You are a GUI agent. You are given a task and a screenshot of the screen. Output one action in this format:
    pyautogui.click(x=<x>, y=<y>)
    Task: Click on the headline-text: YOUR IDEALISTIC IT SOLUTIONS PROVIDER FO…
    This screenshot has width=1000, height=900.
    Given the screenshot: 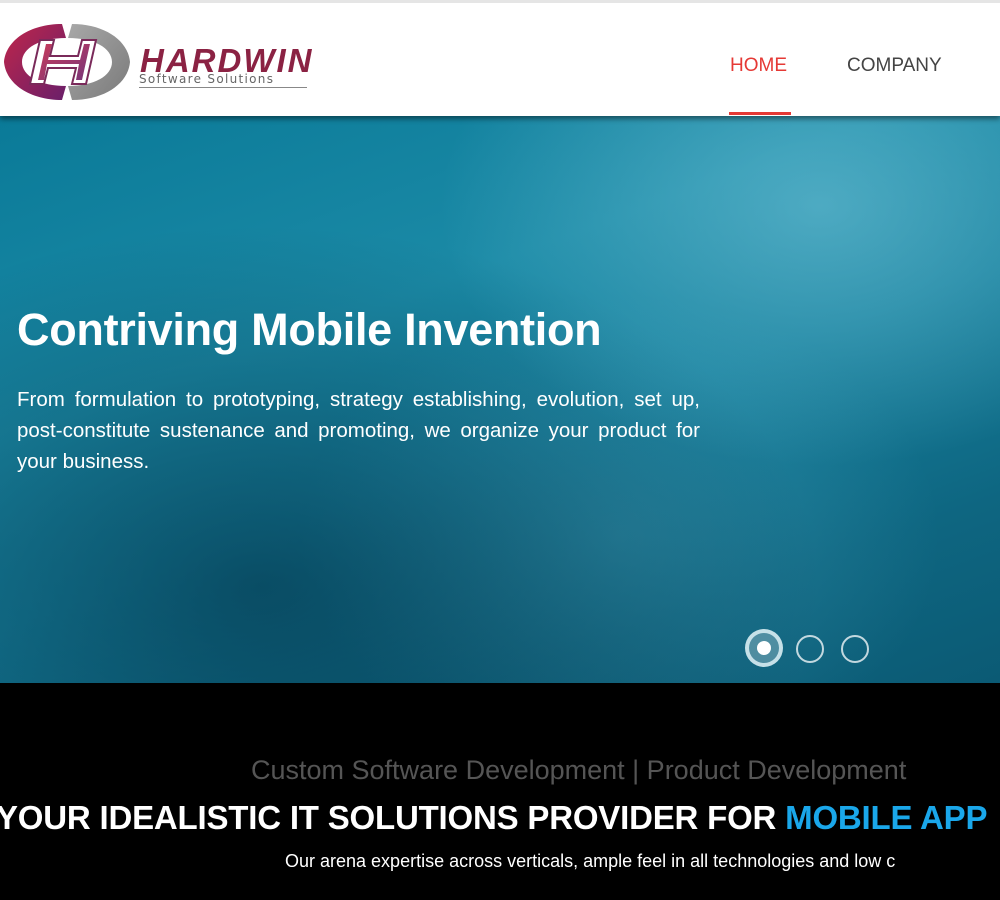 What is the action you would take?
    pyautogui.click(x=393, y=817)
    